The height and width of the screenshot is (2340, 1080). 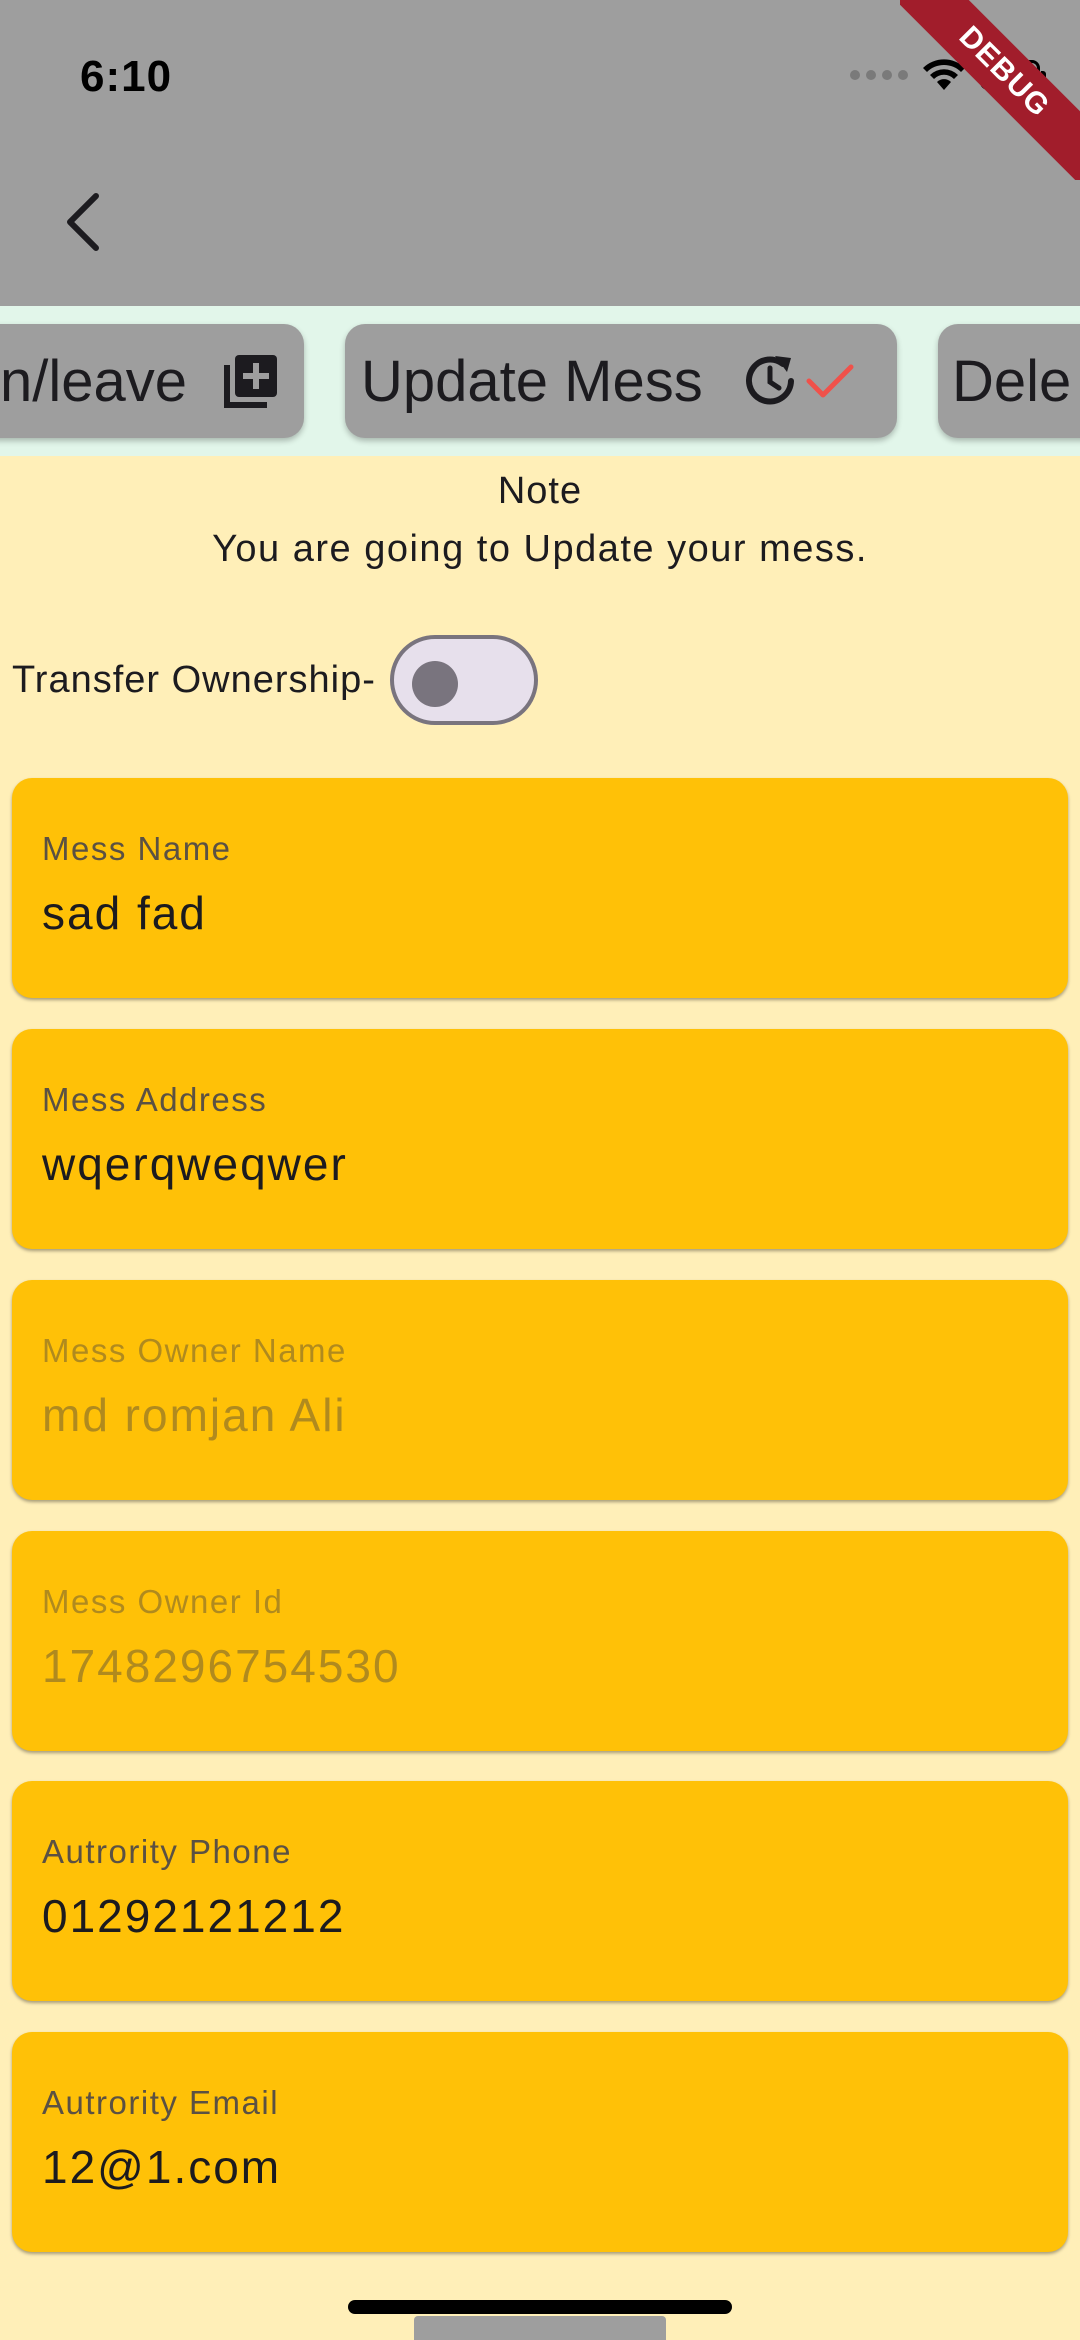 What do you see at coordinates (155, 1099) in the screenshot?
I see `field-label: Mess Address` at bounding box center [155, 1099].